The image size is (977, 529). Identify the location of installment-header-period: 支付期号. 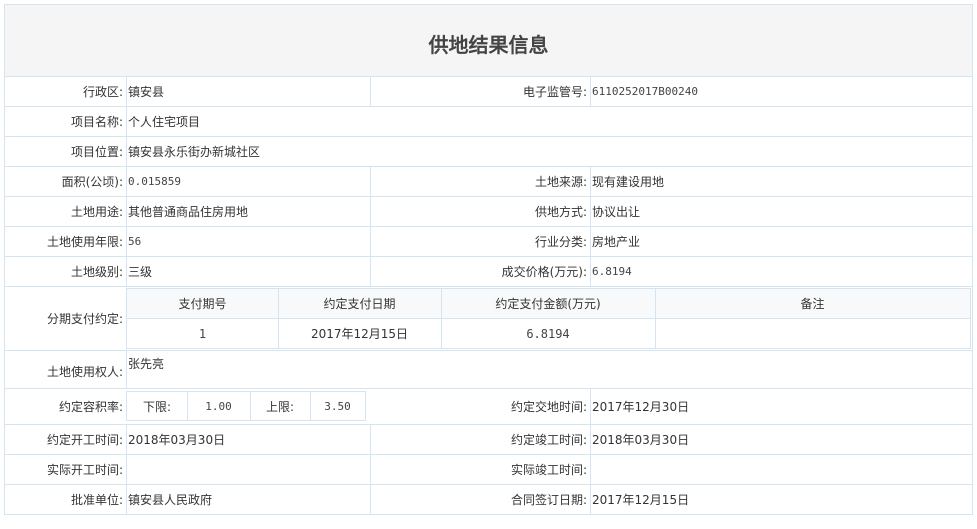
(202, 304).